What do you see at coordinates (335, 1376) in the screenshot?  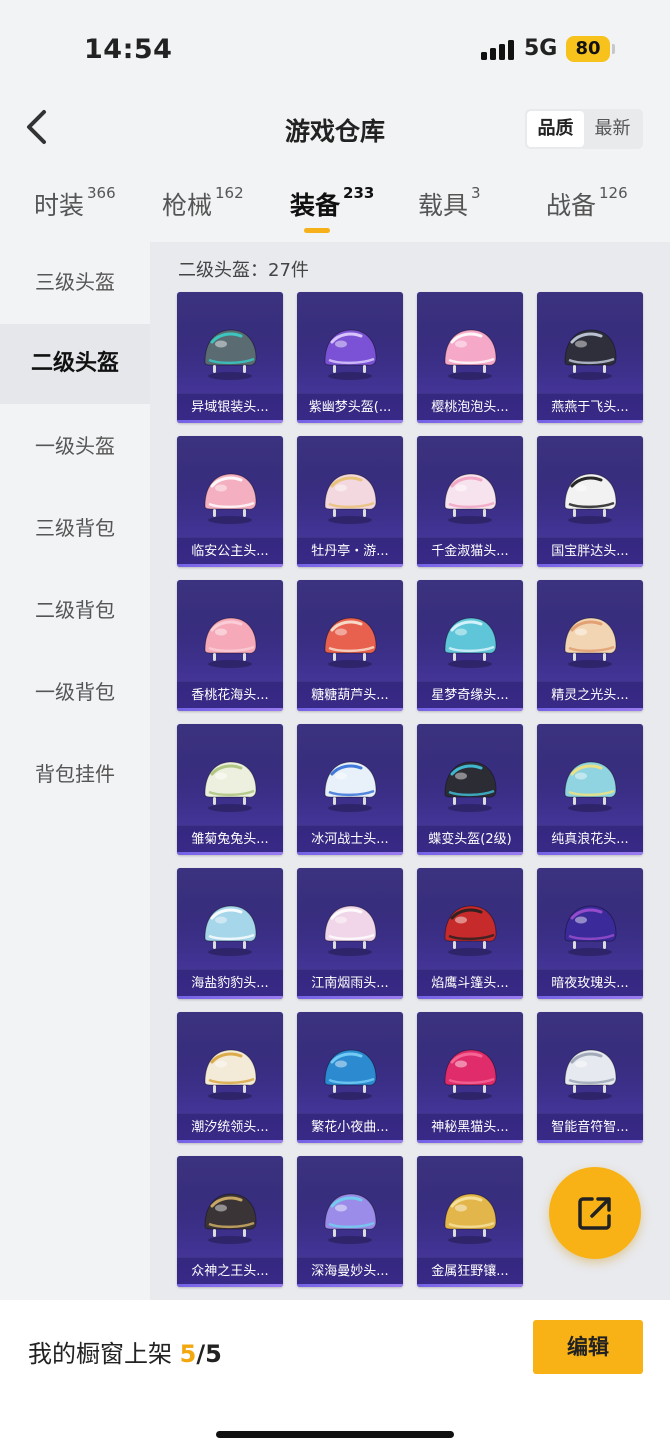 I see `bottom-bar: 我的橱窗上架 5/5 编辑` at bounding box center [335, 1376].